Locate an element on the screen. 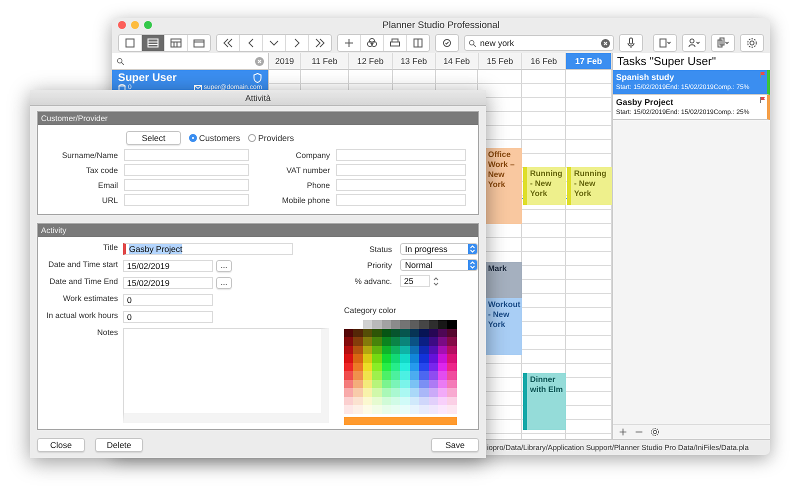 This screenshot has width=800, height=500. field-label: Status is located at coordinates (380, 249).